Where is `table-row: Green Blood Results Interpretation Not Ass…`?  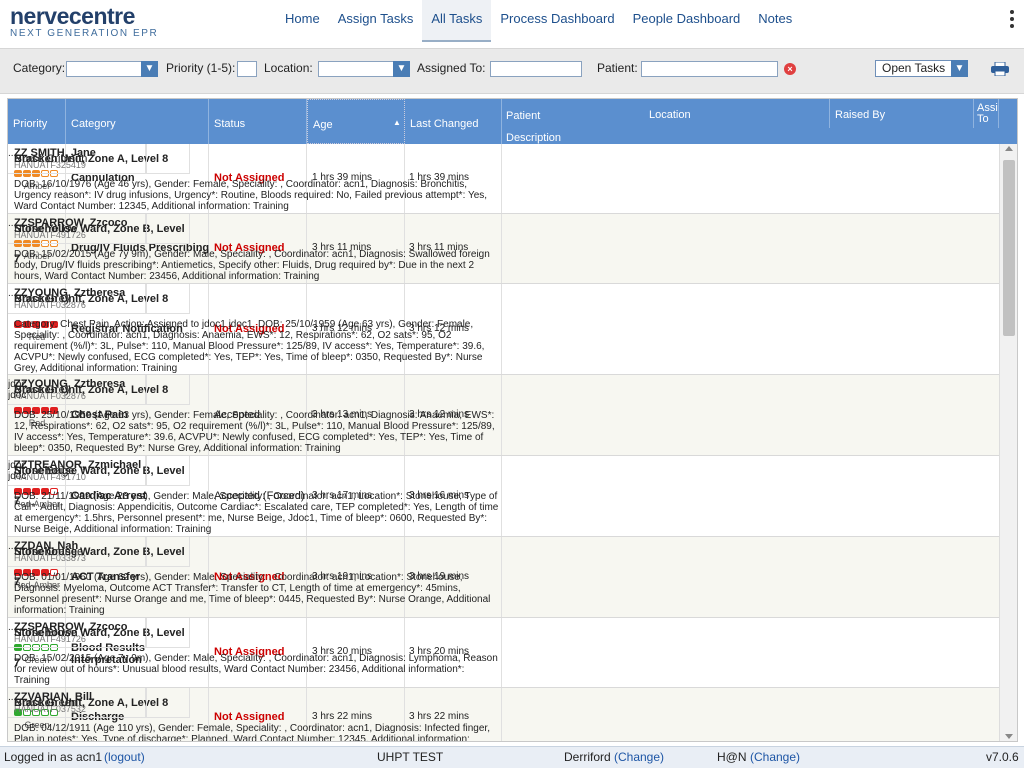 table-row: Green Blood Results Interpretation Not Ass… is located at coordinates (503, 653).